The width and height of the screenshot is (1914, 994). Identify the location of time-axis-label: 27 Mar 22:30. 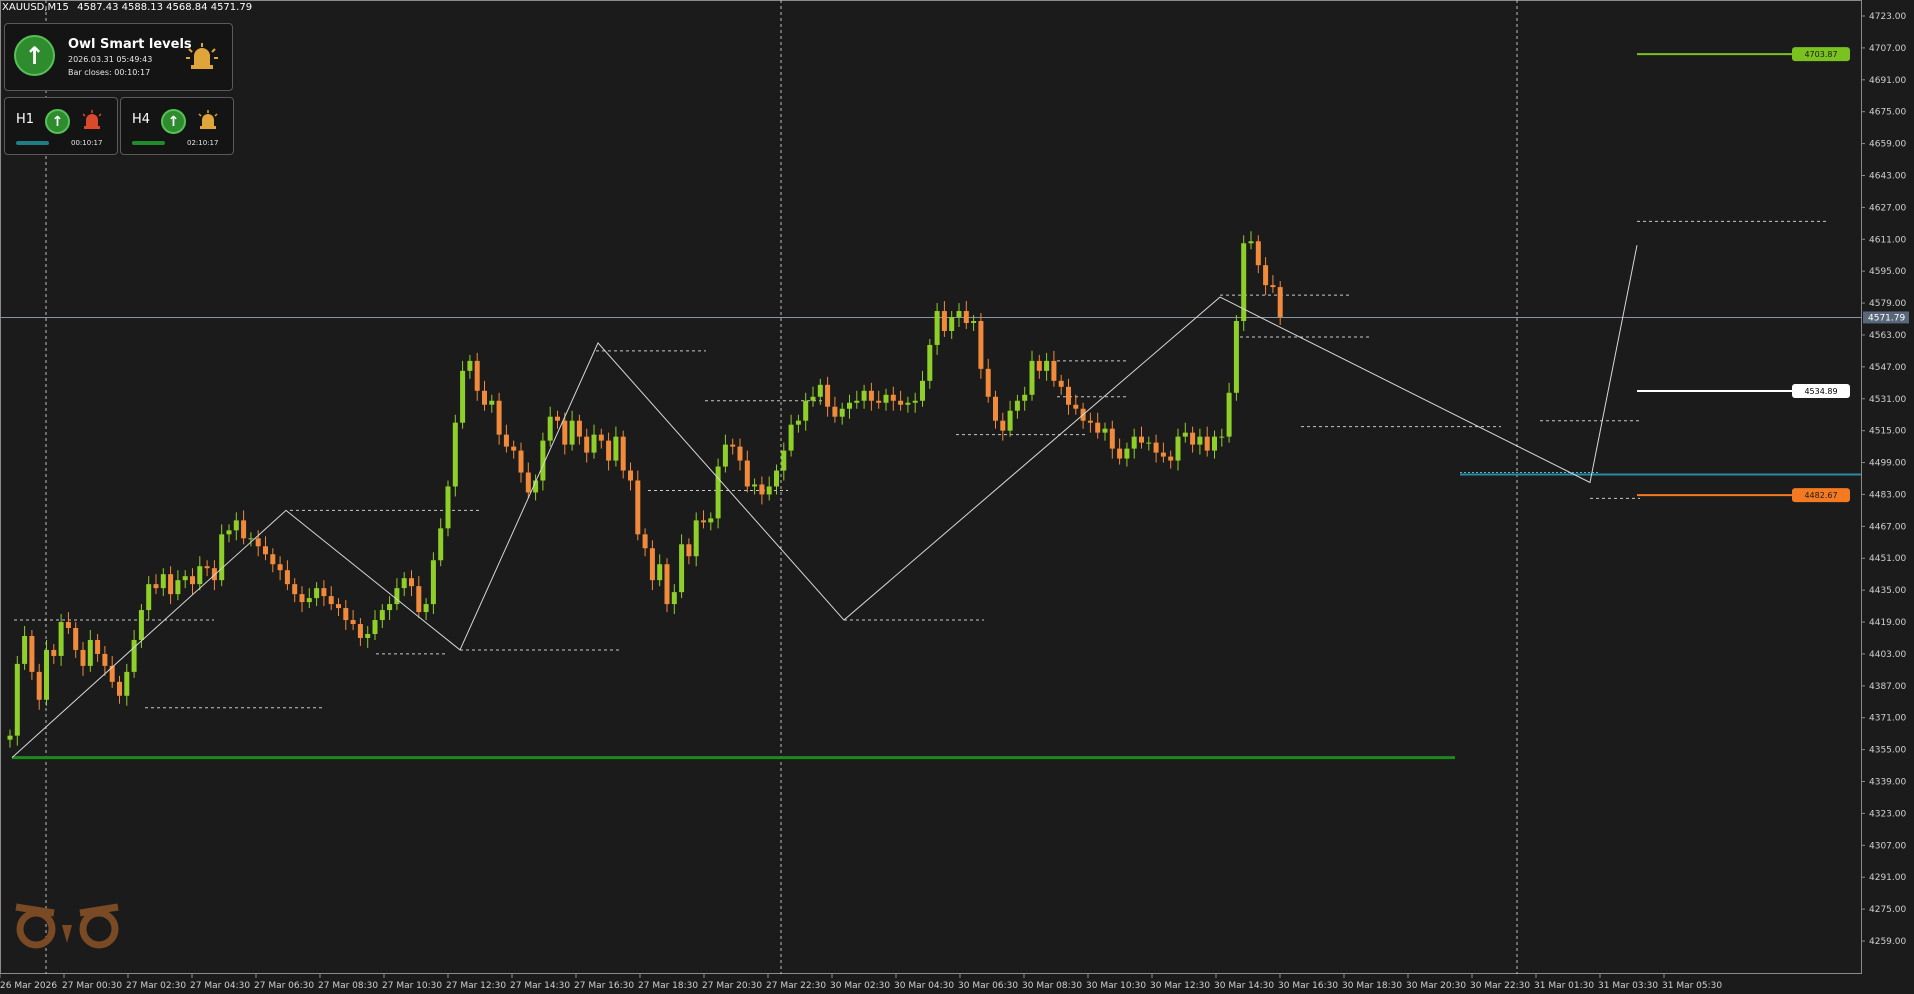
(796, 986).